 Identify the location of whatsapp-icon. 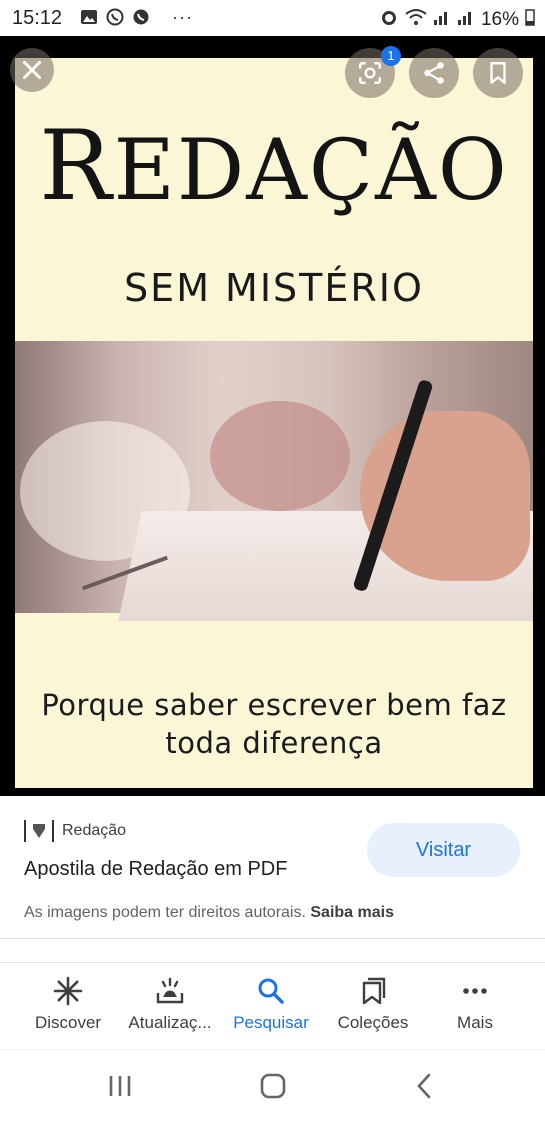
(115, 17).